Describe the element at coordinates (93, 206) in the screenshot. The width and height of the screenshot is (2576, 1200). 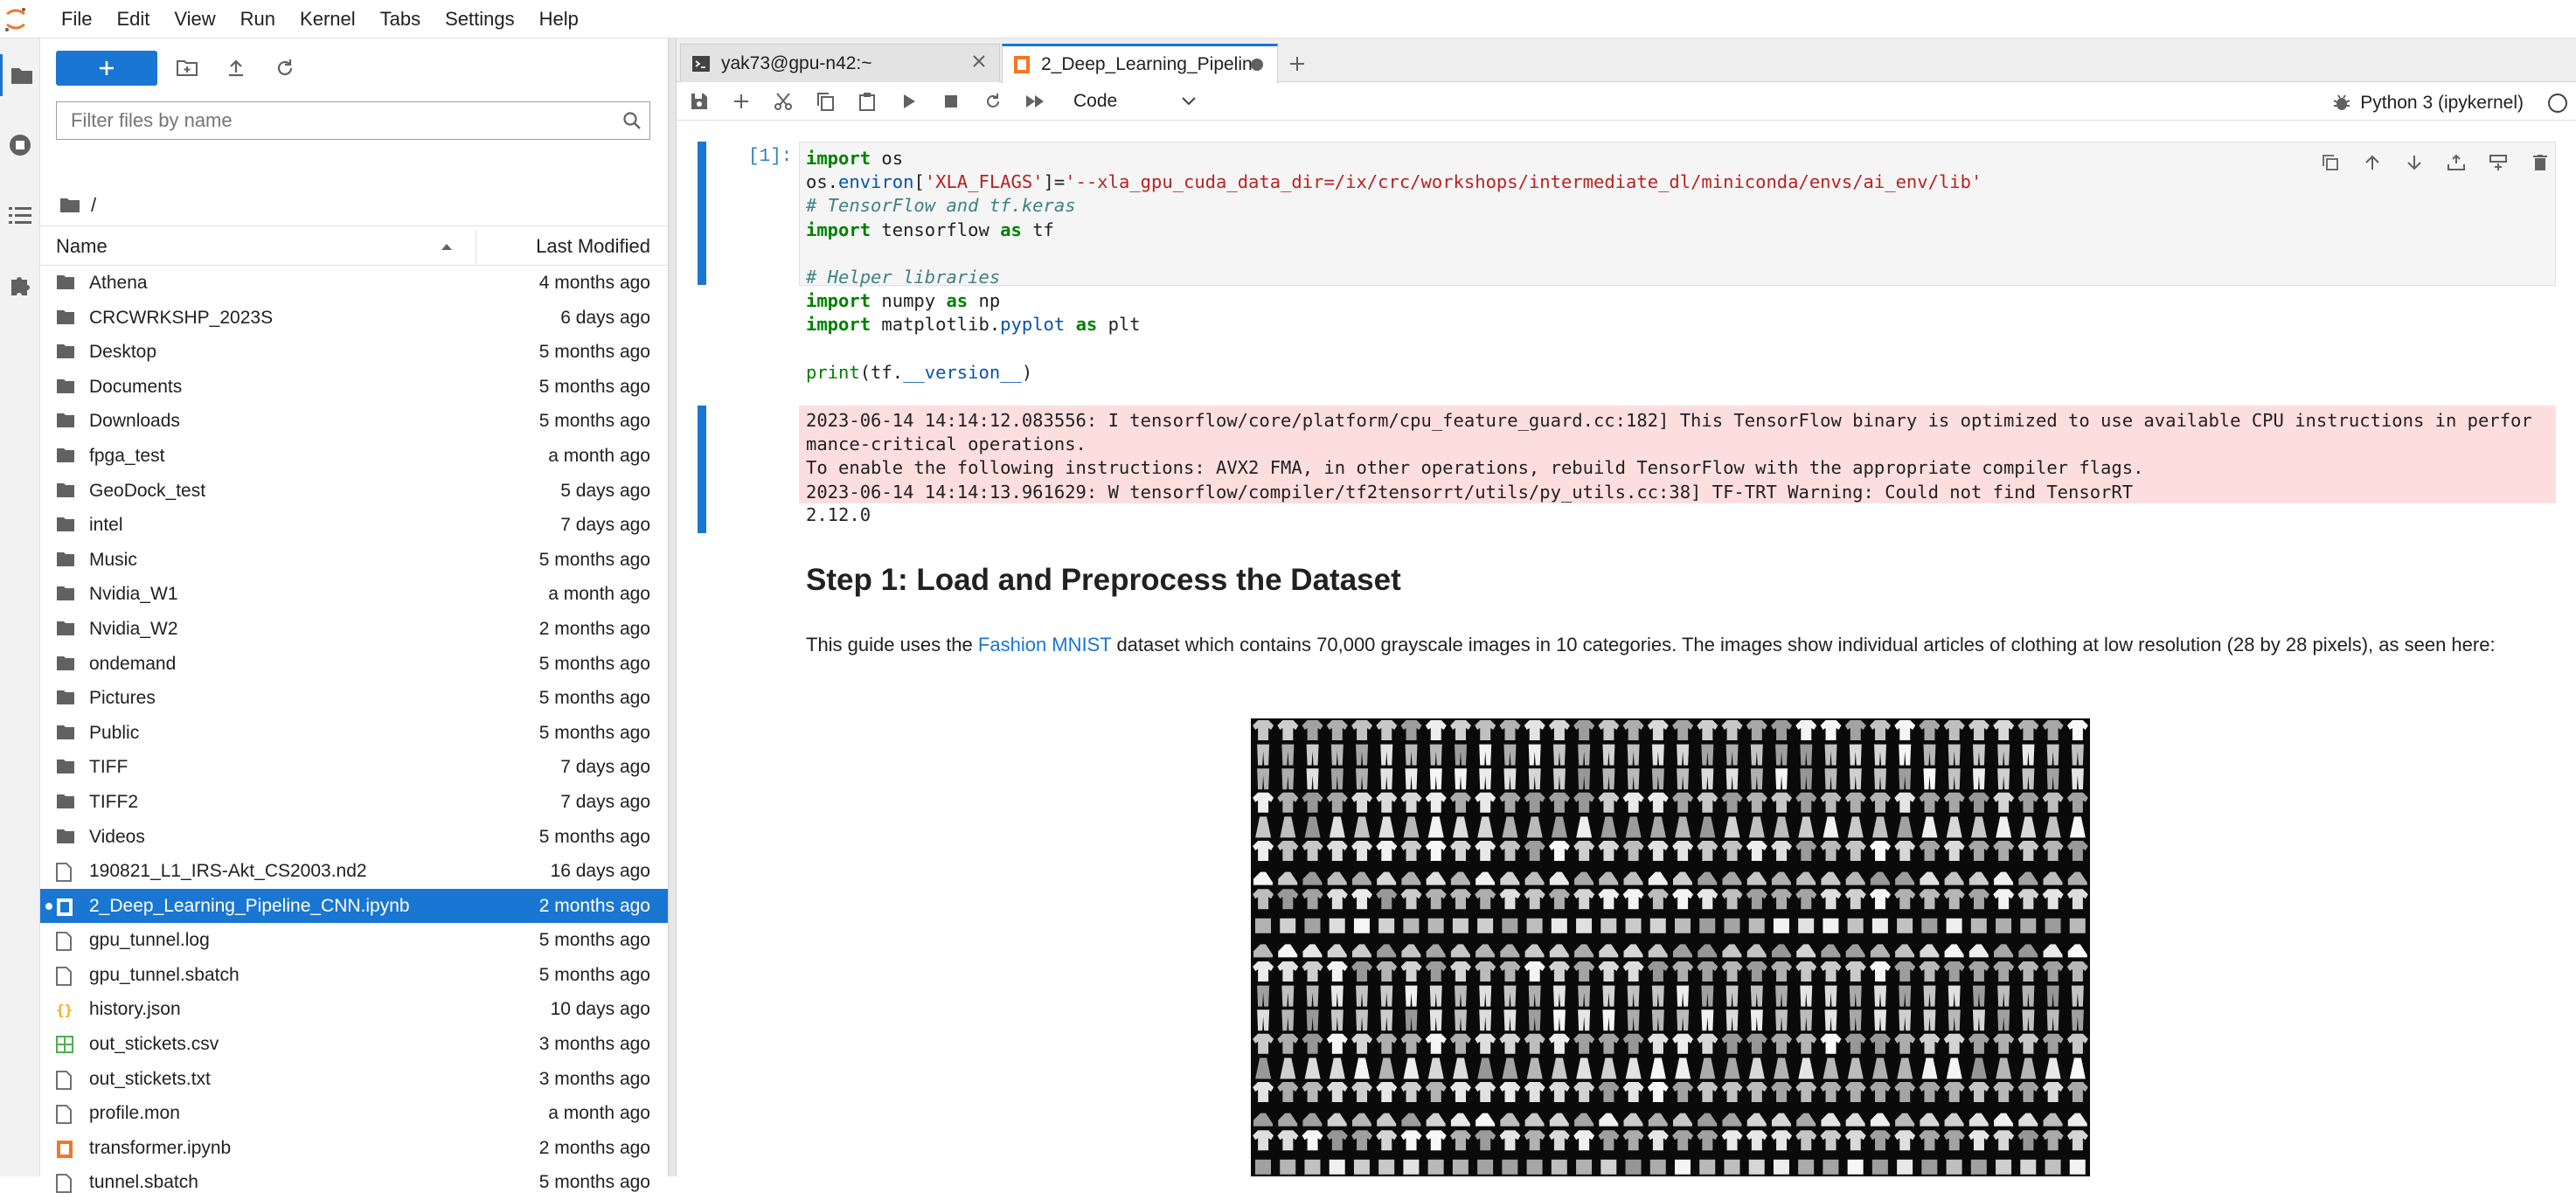
I see `breadcrumb-root: /` at that location.